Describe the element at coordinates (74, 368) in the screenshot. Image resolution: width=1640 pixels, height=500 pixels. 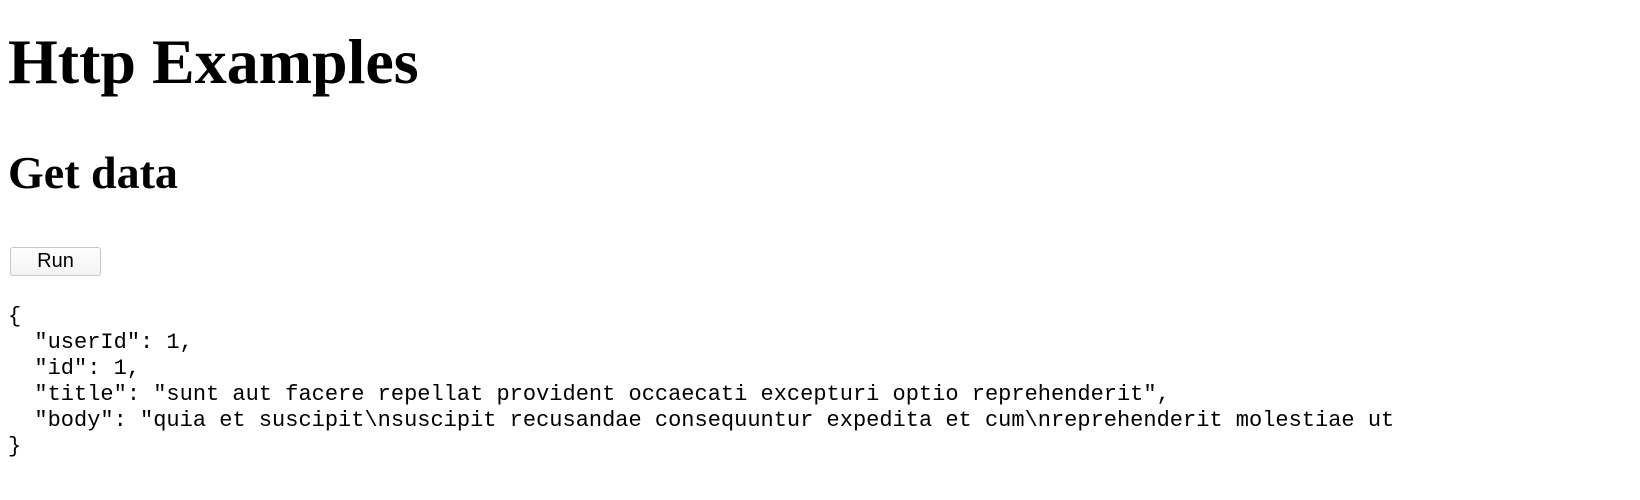
I see `json-line: "id": 1,` at that location.